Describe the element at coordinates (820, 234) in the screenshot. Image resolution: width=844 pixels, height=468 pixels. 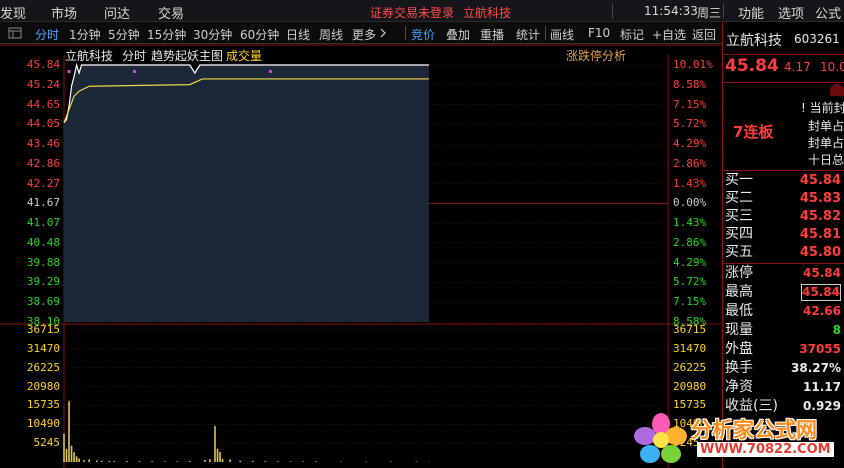
I see `bid-price: 45.81` at that location.